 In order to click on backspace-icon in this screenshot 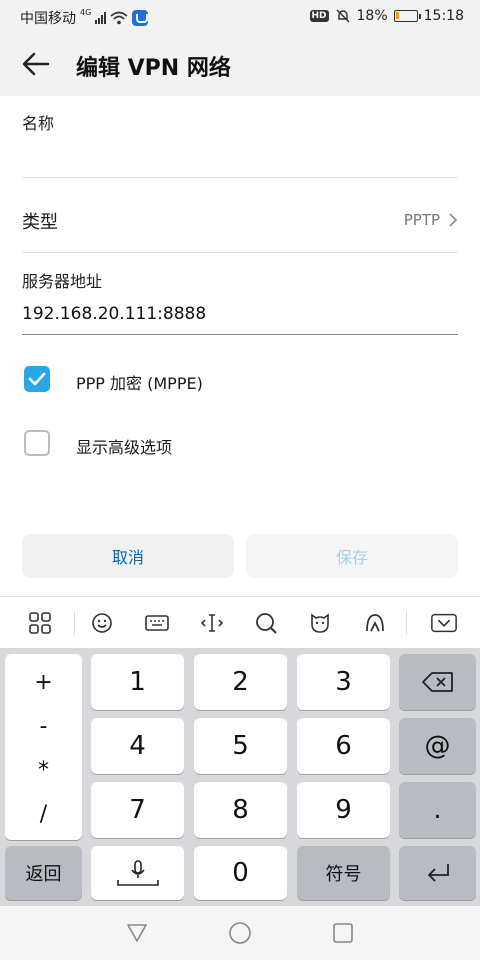, I will do `click(437, 682)`.